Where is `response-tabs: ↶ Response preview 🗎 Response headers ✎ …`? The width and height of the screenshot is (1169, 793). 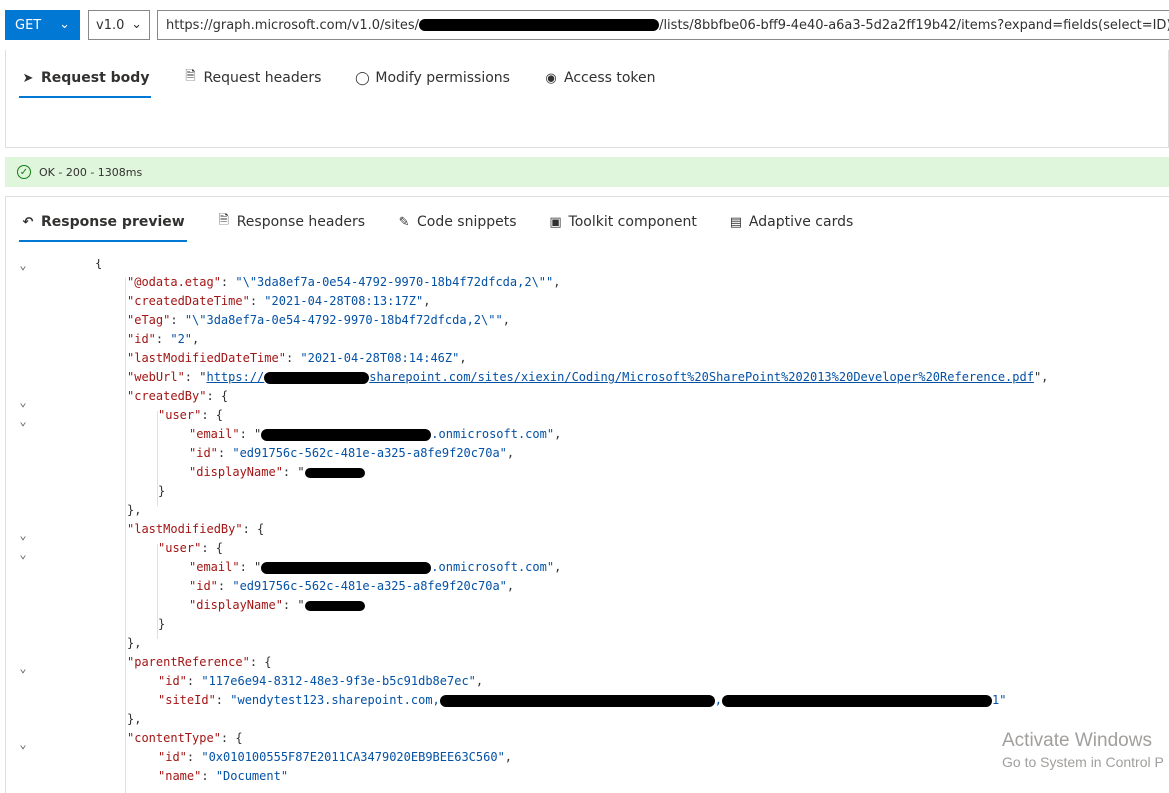 response-tabs: ↶ Response preview 🗎 Response headers ✎ … is located at coordinates (437, 222).